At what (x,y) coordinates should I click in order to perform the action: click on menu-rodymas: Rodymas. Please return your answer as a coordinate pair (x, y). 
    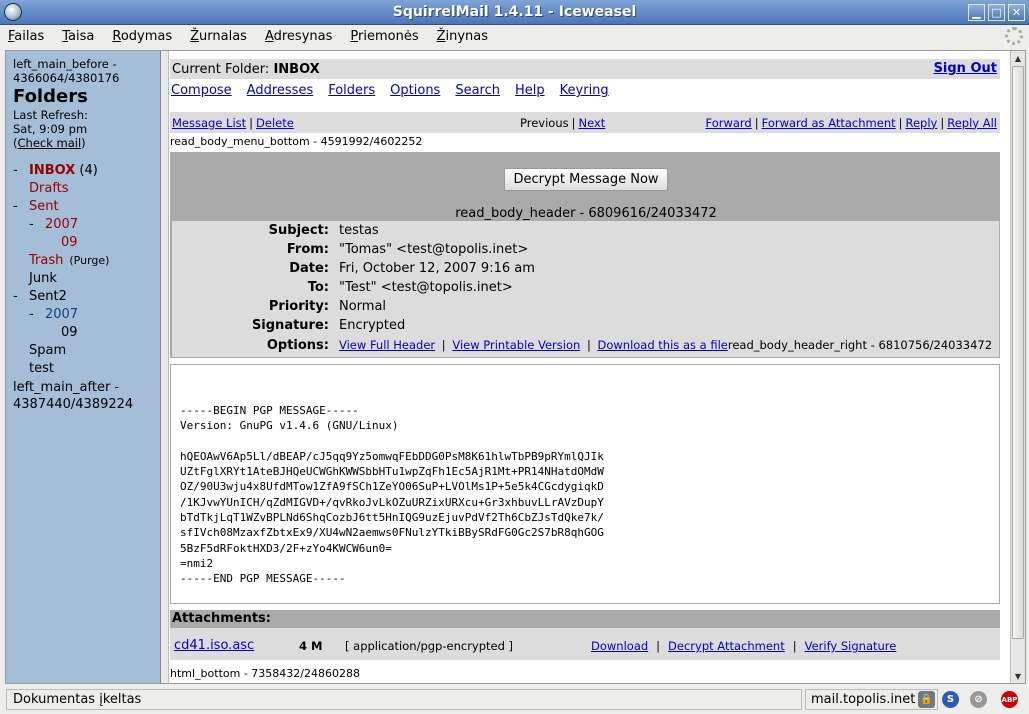
    Looking at the image, I should click on (142, 36).